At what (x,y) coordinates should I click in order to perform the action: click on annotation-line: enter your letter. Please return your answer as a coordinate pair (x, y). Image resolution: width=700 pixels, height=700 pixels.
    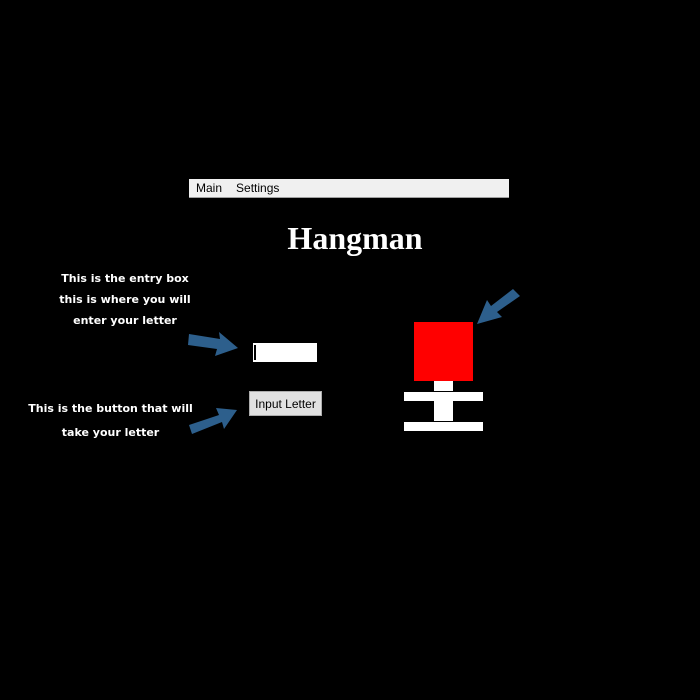
    Looking at the image, I should click on (125, 320).